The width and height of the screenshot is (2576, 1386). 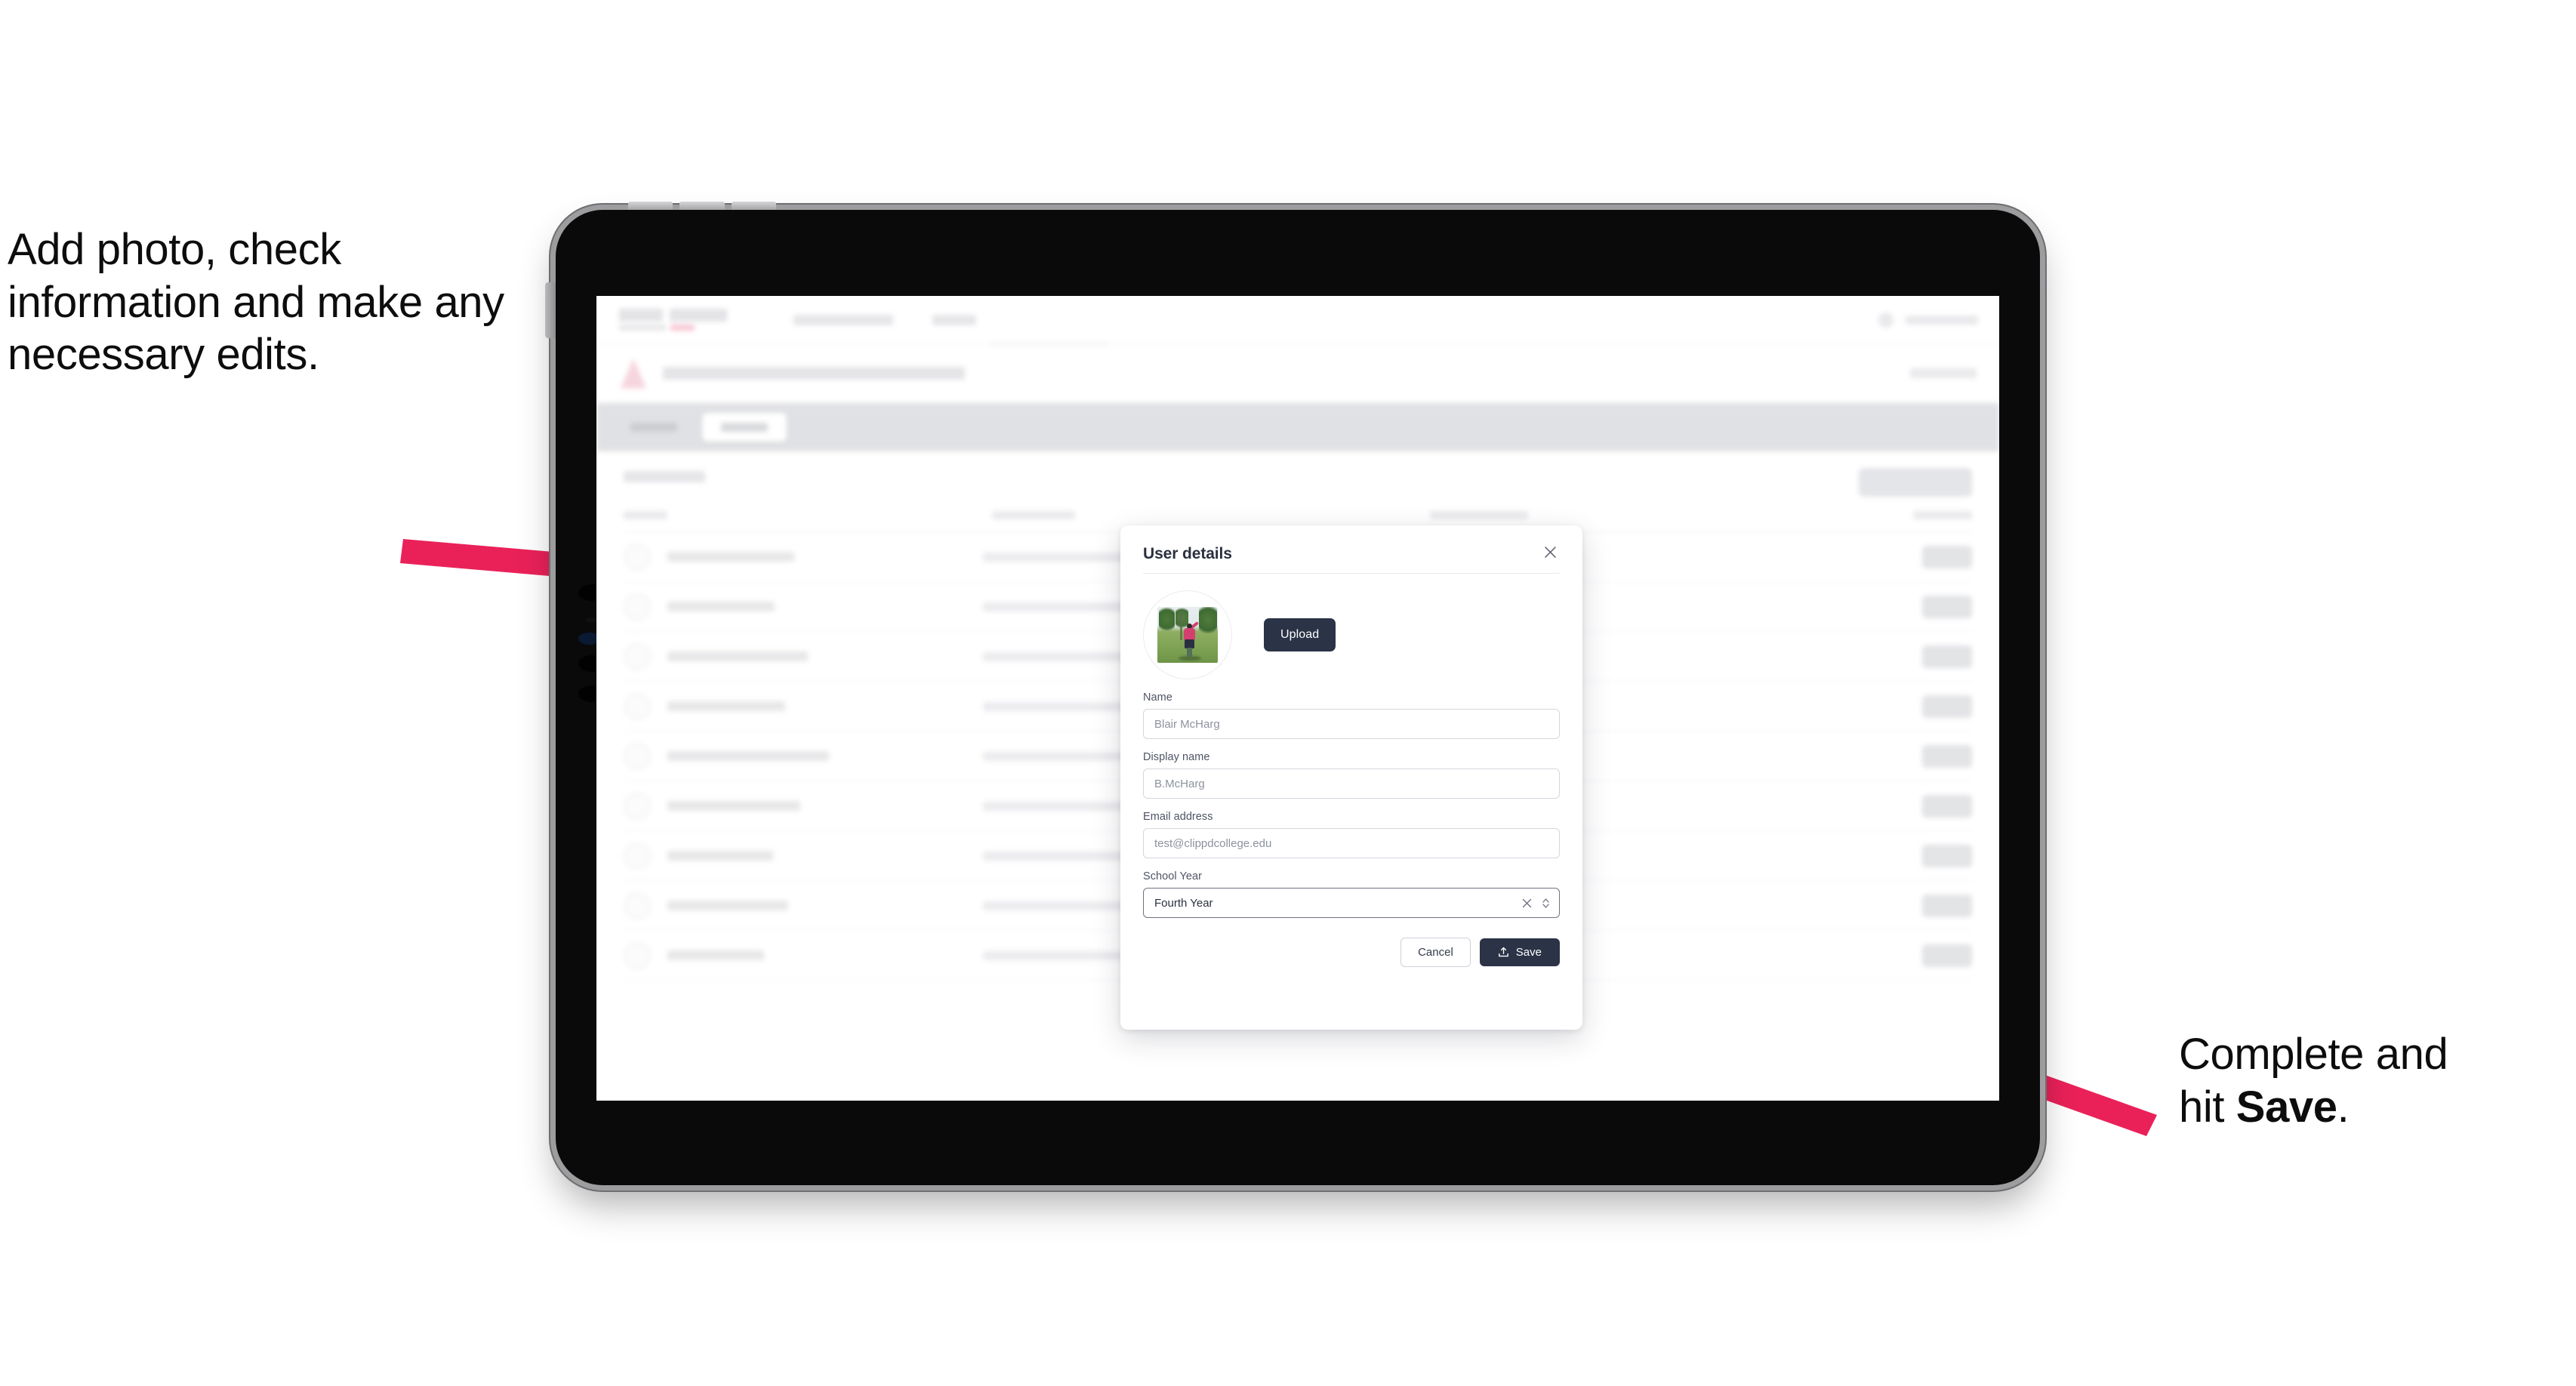 What do you see at coordinates (591, 620) in the screenshot?
I see `device-microphone` at bounding box center [591, 620].